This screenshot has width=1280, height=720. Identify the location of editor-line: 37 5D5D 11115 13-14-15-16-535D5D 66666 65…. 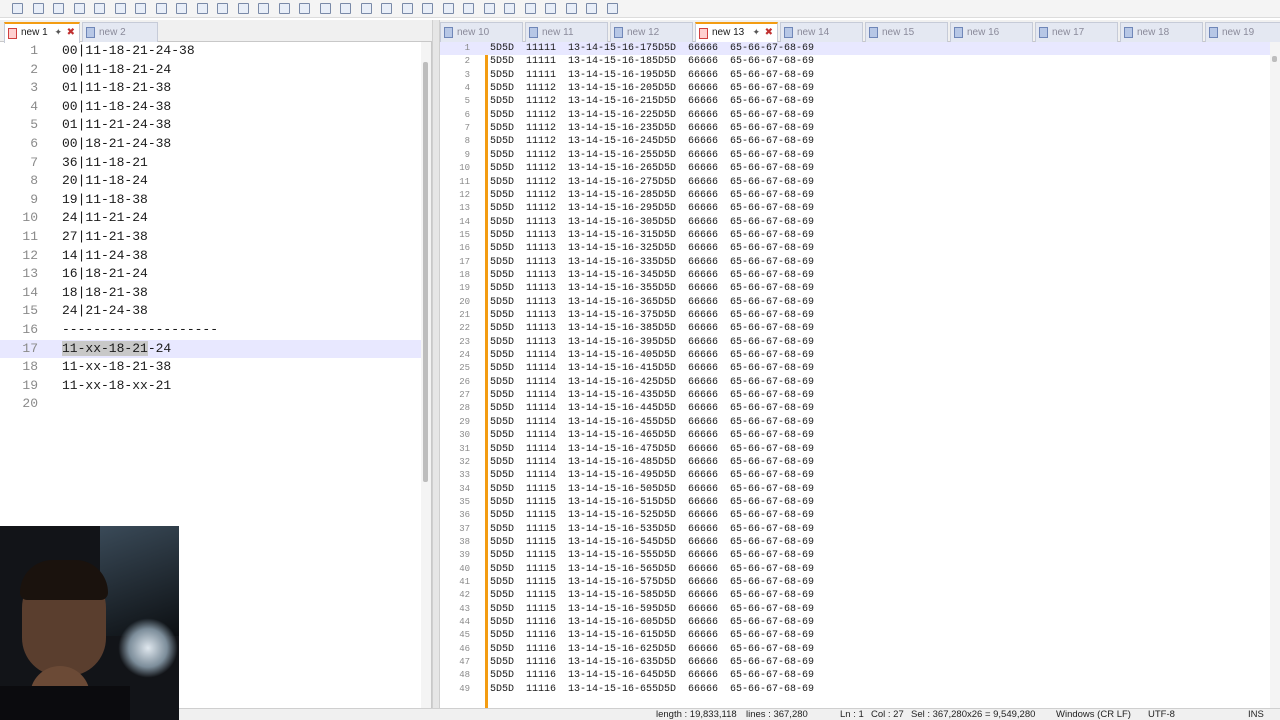
(860, 529).